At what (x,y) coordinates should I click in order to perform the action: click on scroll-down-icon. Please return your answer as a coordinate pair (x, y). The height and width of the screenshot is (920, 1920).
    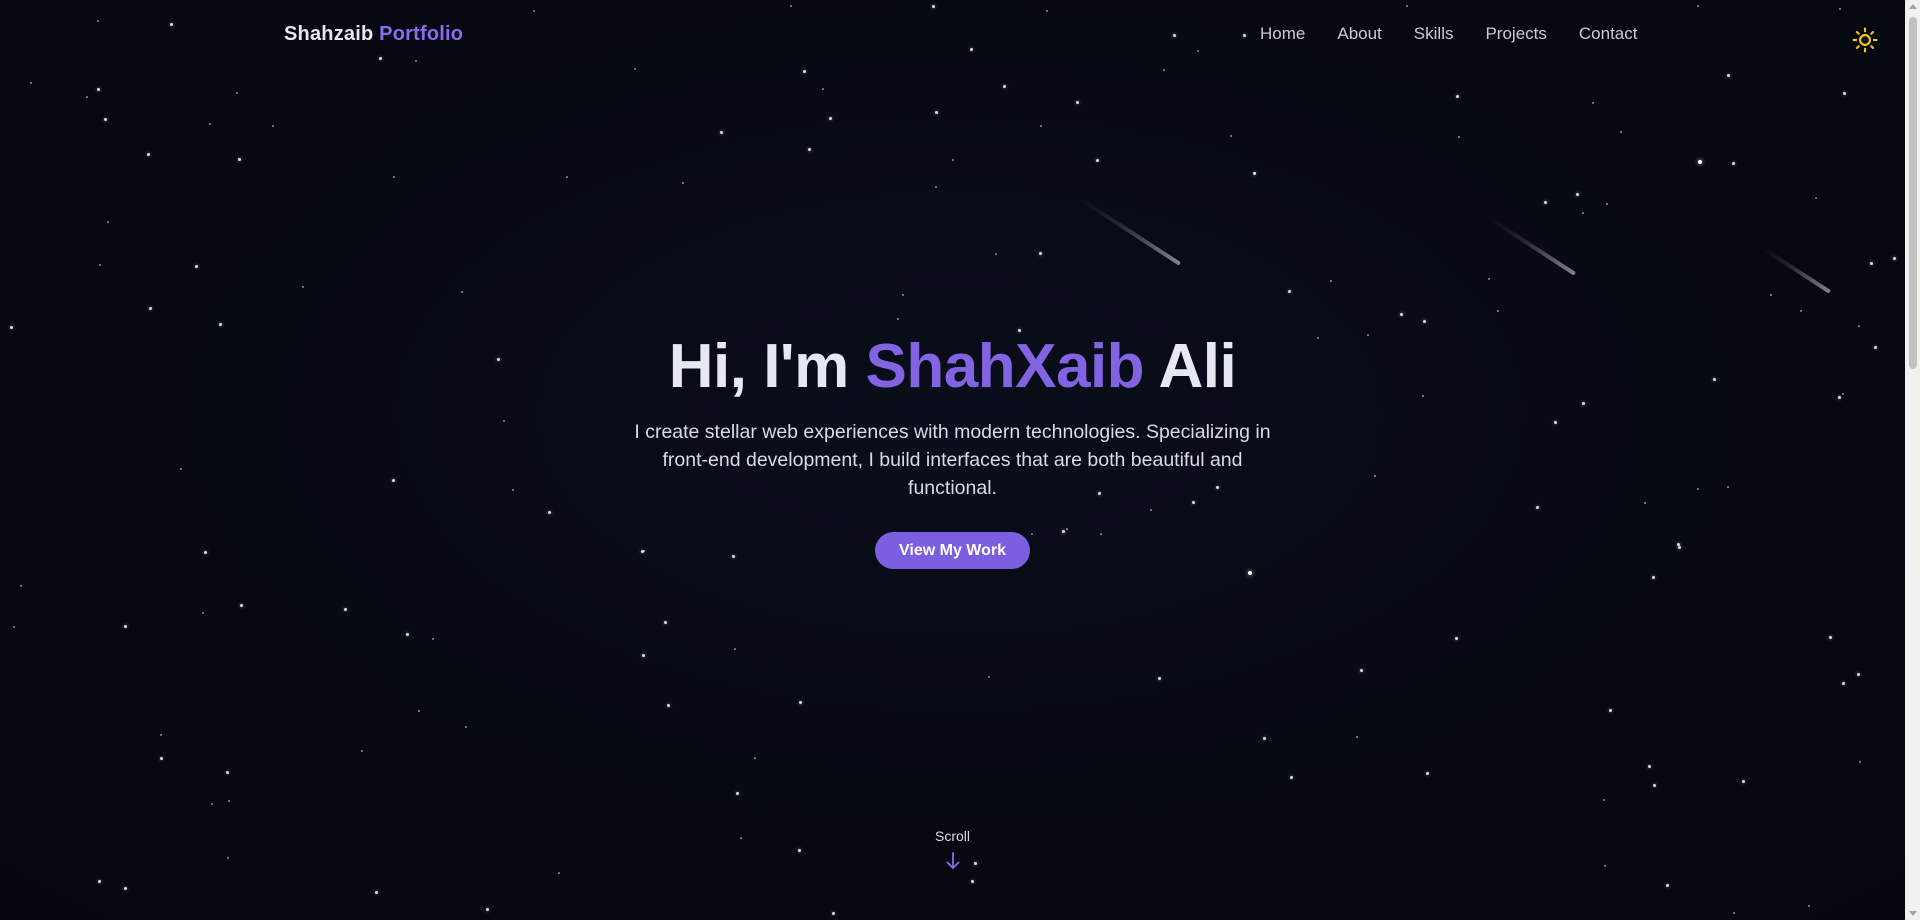
    Looking at the image, I should click on (1913, 913).